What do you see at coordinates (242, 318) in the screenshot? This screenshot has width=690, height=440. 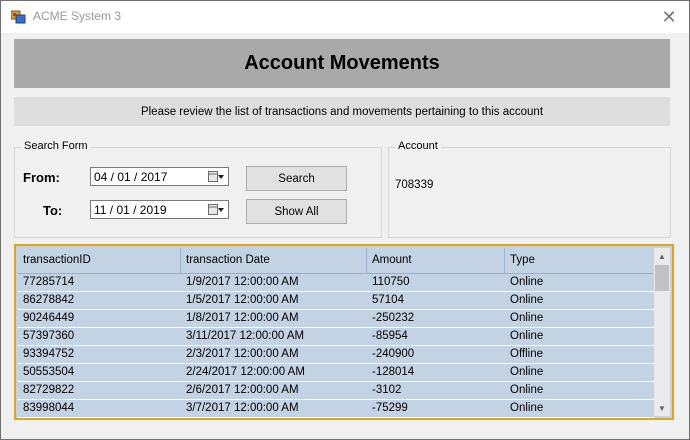 I see `cell-transaction-date: 1/8/2017 12:00:00 AM` at bounding box center [242, 318].